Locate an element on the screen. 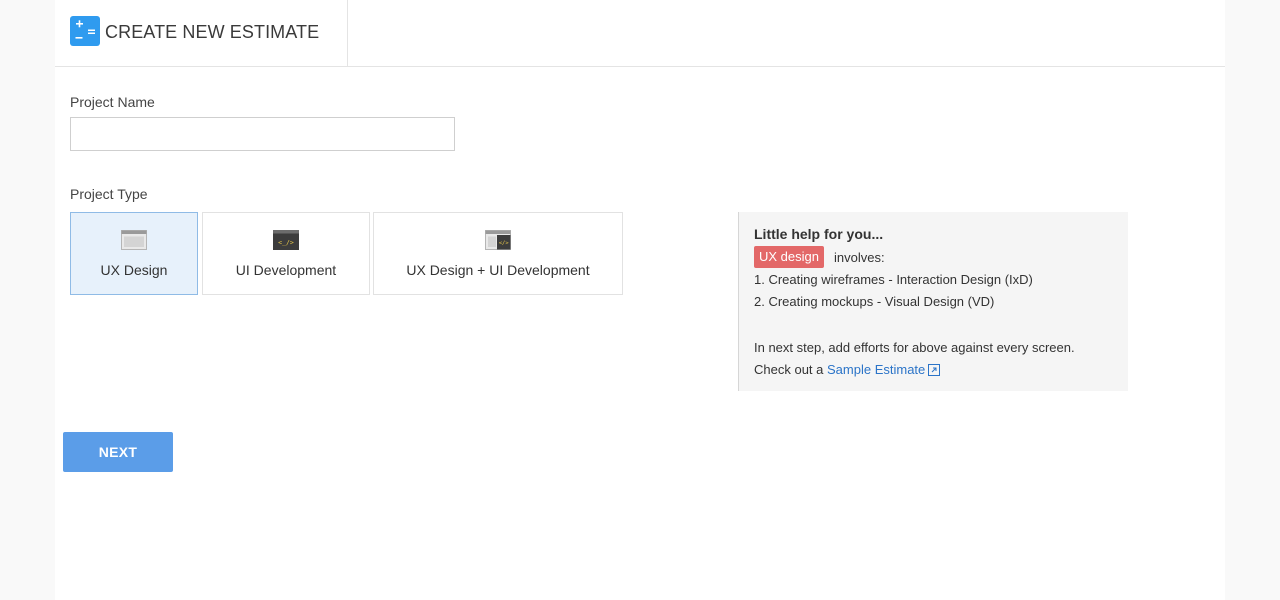 This screenshot has height=600, width=1280. sample-estimate-line: Check out a Sample Estimate is located at coordinates (847, 369).